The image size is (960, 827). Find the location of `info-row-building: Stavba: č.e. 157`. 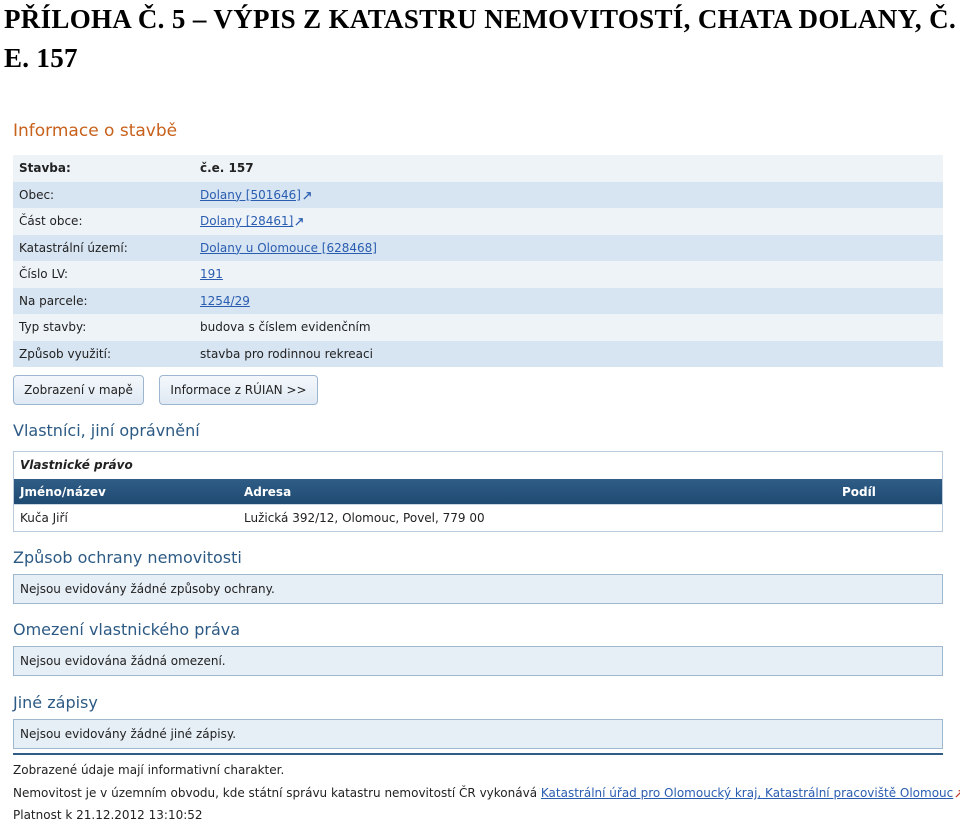

info-row-building: Stavba: č.e. 157 is located at coordinates (478, 168).